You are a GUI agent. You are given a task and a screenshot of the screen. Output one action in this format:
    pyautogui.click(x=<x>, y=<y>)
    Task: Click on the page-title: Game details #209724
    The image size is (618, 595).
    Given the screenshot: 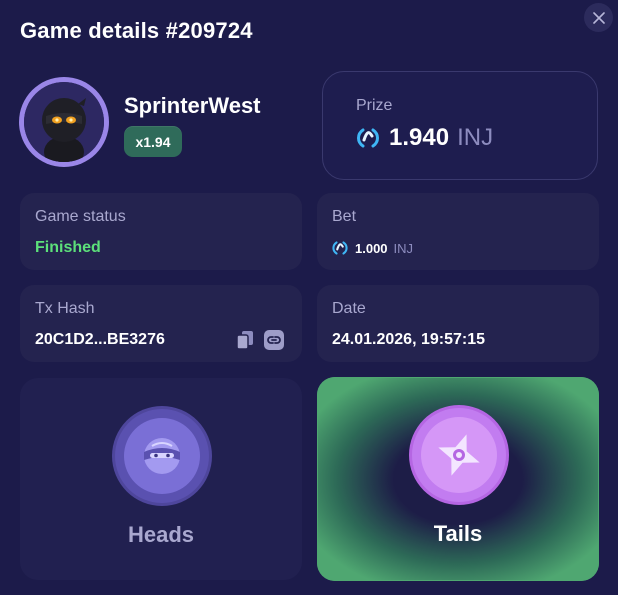 What is the action you would take?
    pyautogui.click(x=136, y=30)
    